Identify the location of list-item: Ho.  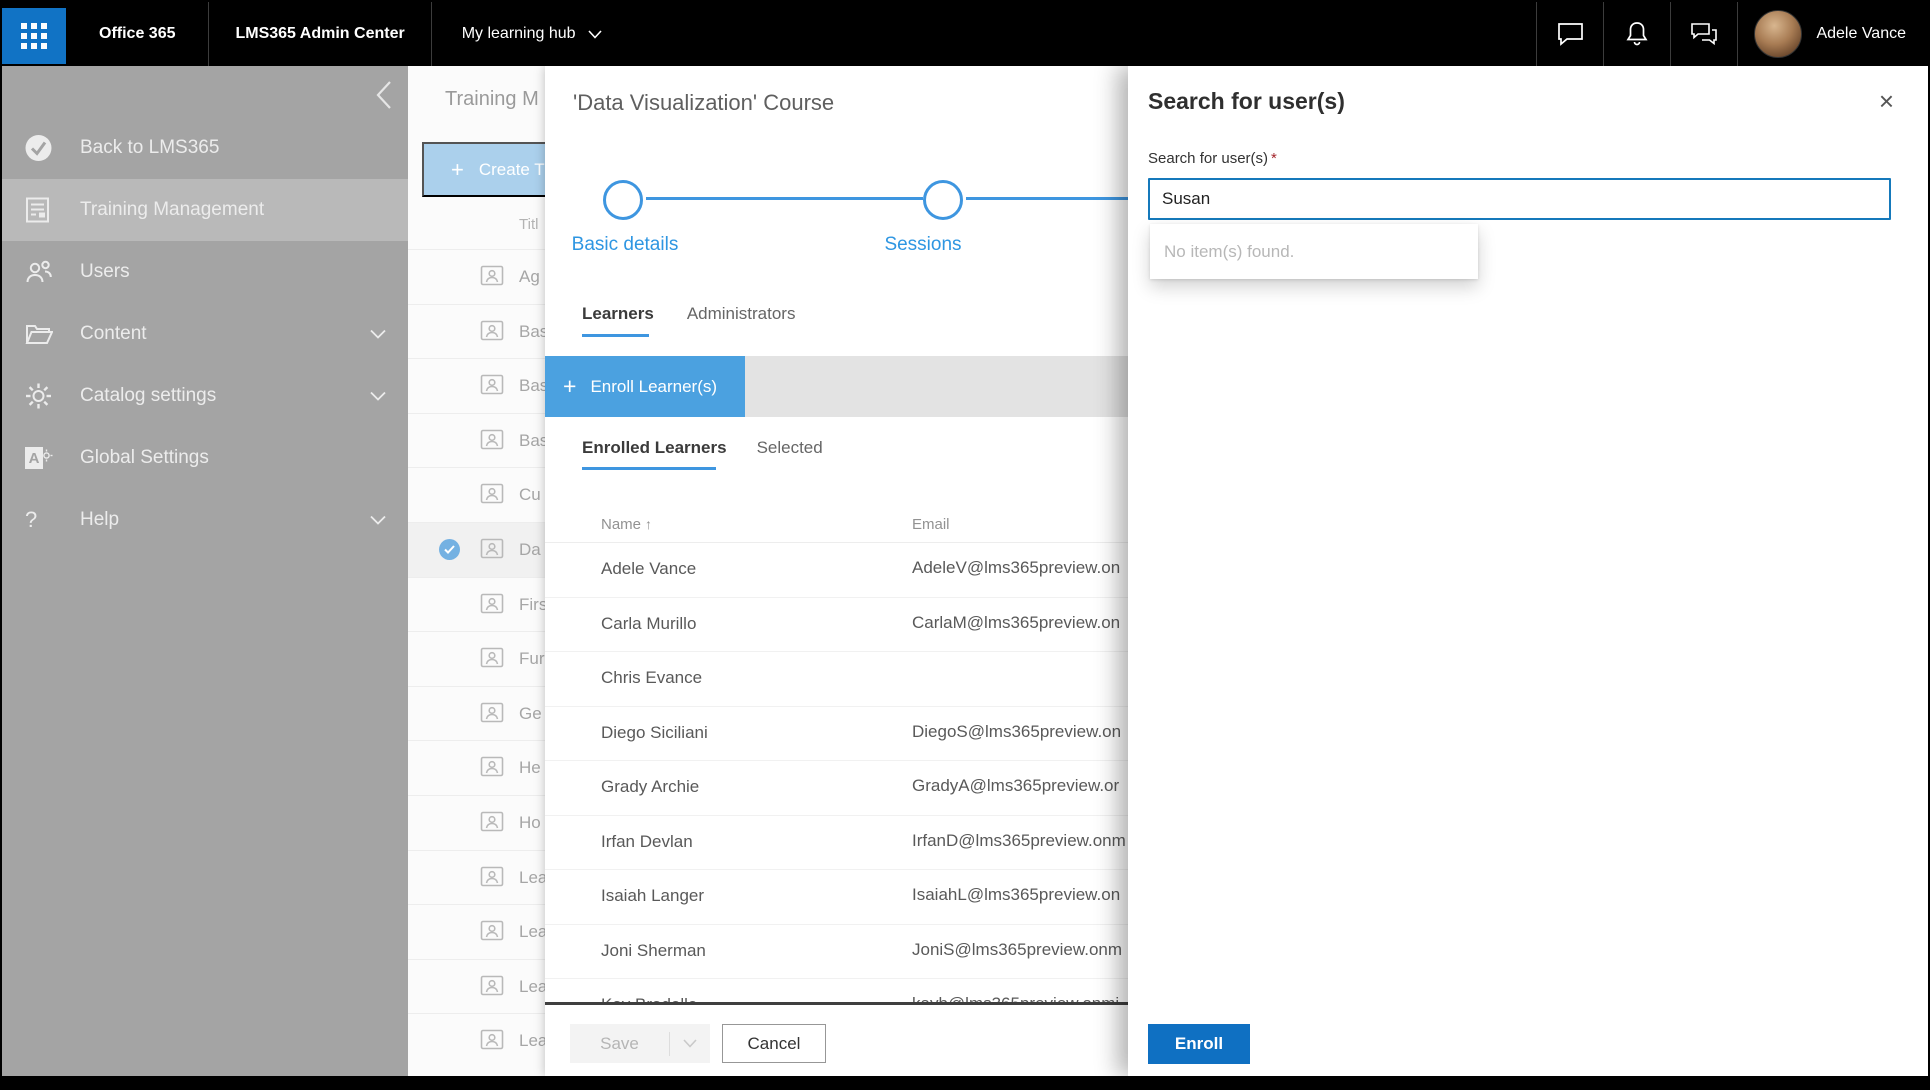
(476, 822).